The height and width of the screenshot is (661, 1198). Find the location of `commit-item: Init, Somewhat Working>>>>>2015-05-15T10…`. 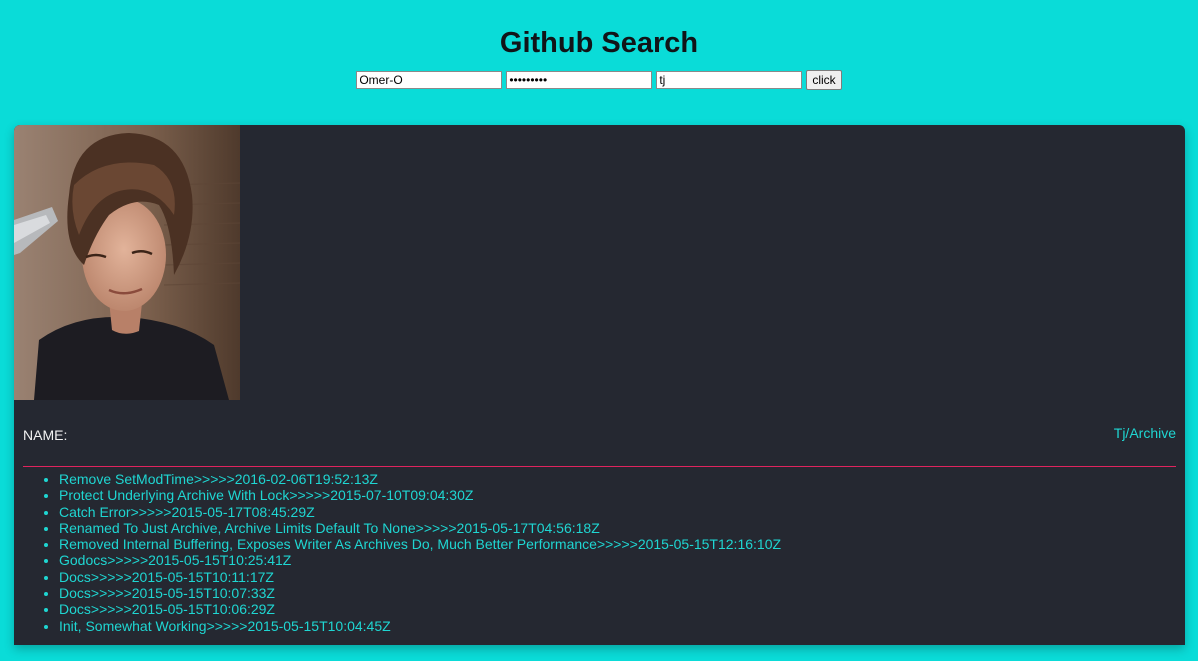

commit-item: Init, Somewhat Working>>>>>2015-05-15T10… is located at coordinates (420, 626).